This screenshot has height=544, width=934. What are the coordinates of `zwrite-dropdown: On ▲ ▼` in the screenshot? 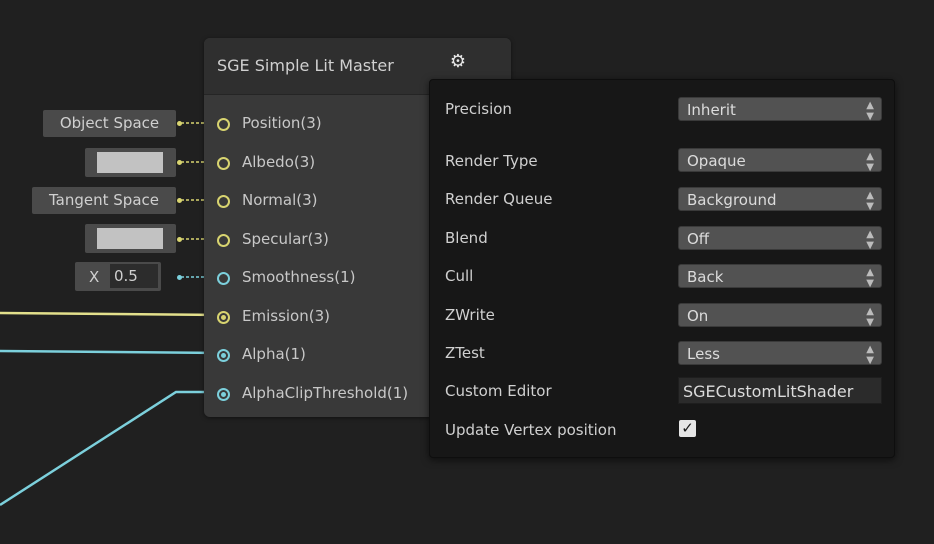 It's located at (780, 315).